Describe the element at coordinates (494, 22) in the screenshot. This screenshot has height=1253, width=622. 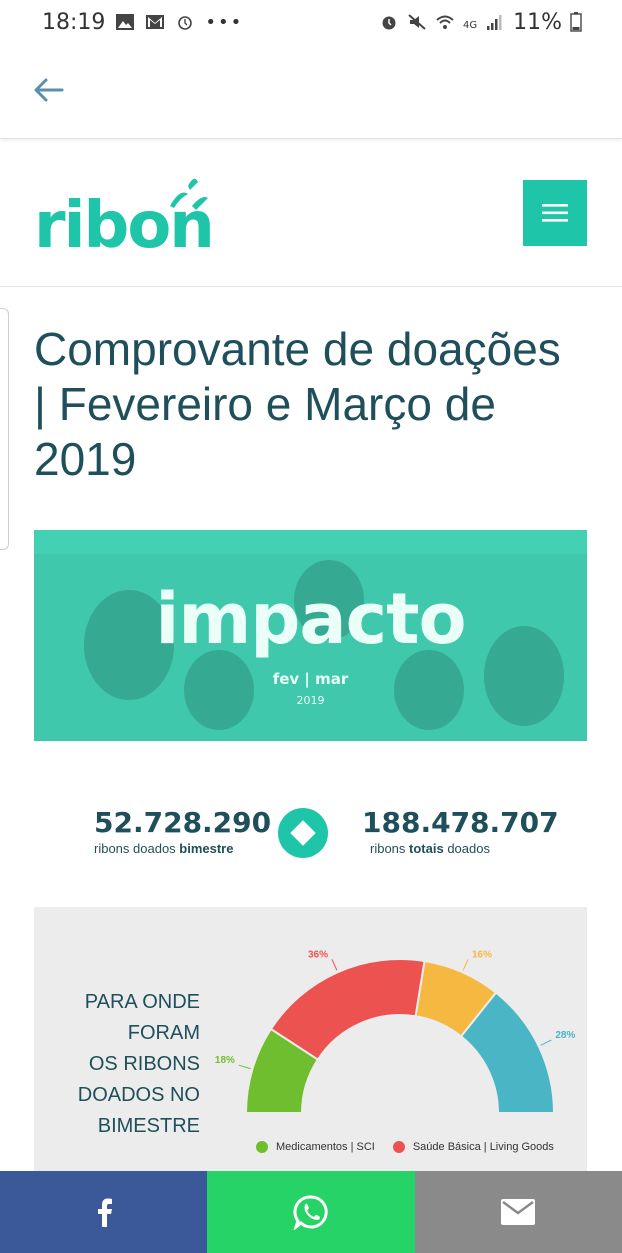
I see `signal-icon` at that location.